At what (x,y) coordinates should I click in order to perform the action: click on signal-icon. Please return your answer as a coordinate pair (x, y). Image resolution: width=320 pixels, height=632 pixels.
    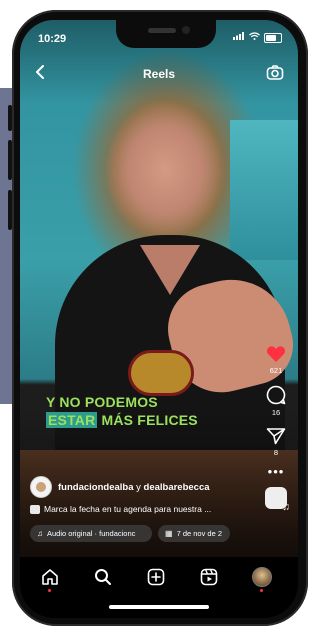
    Looking at the image, I should click on (239, 37).